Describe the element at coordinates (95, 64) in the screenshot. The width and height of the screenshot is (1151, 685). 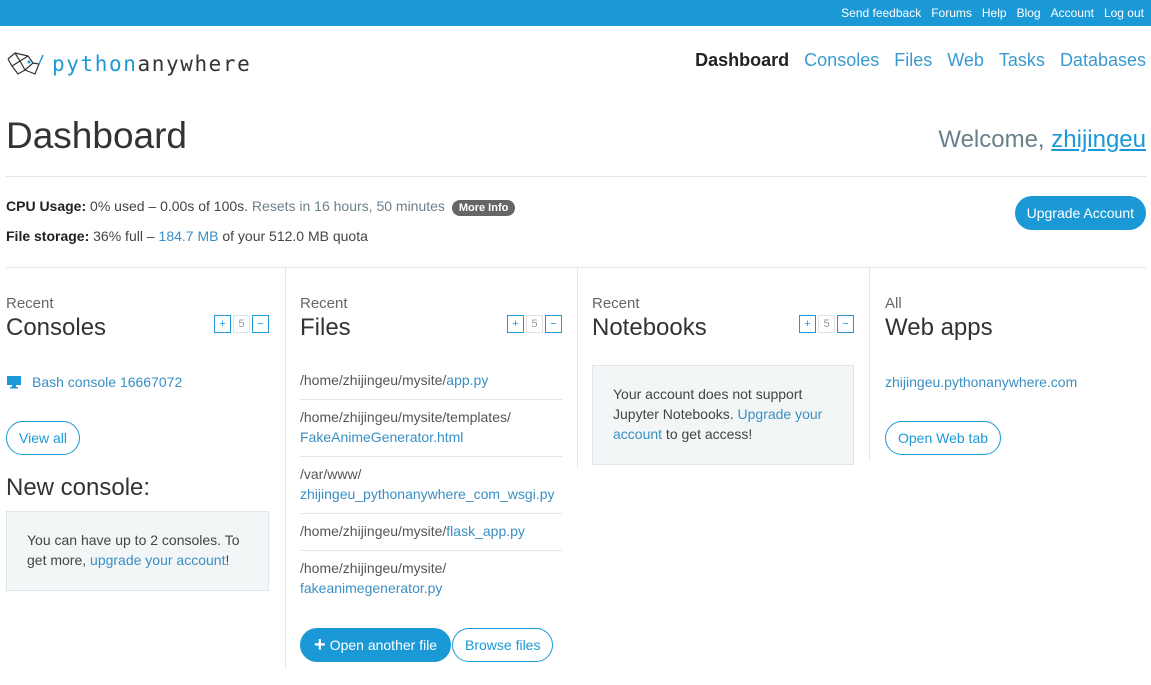
I see `logo-text-python: python` at that location.